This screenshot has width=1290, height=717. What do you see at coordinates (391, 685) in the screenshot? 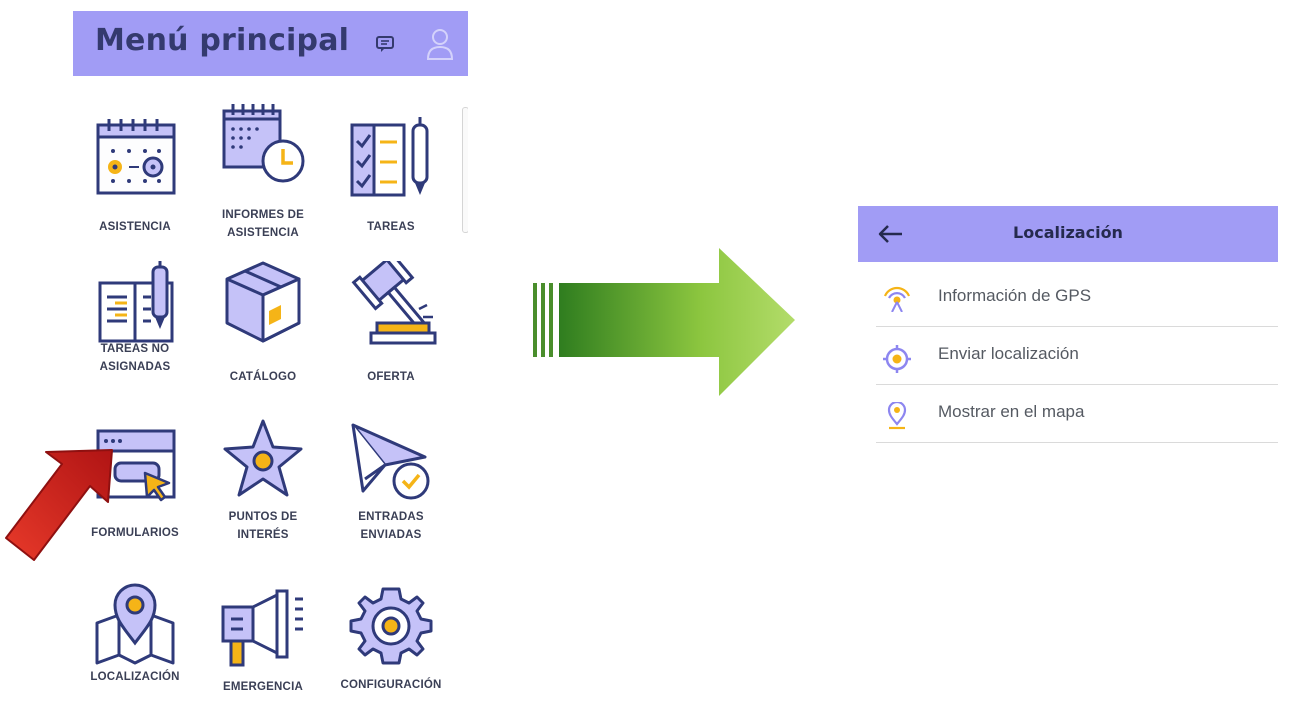
I see `tile-label: CONFIGURACIÓN` at bounding box center [391, 685].